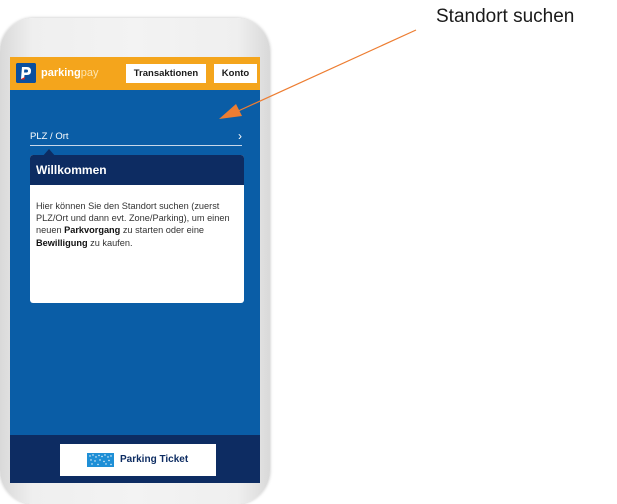 This screenshot has width=617, height=504. What do you see at coordinates (505, 16) in the screenshot?
I see `annotation-label: Standort suchen` at bounding box center [505, 16].